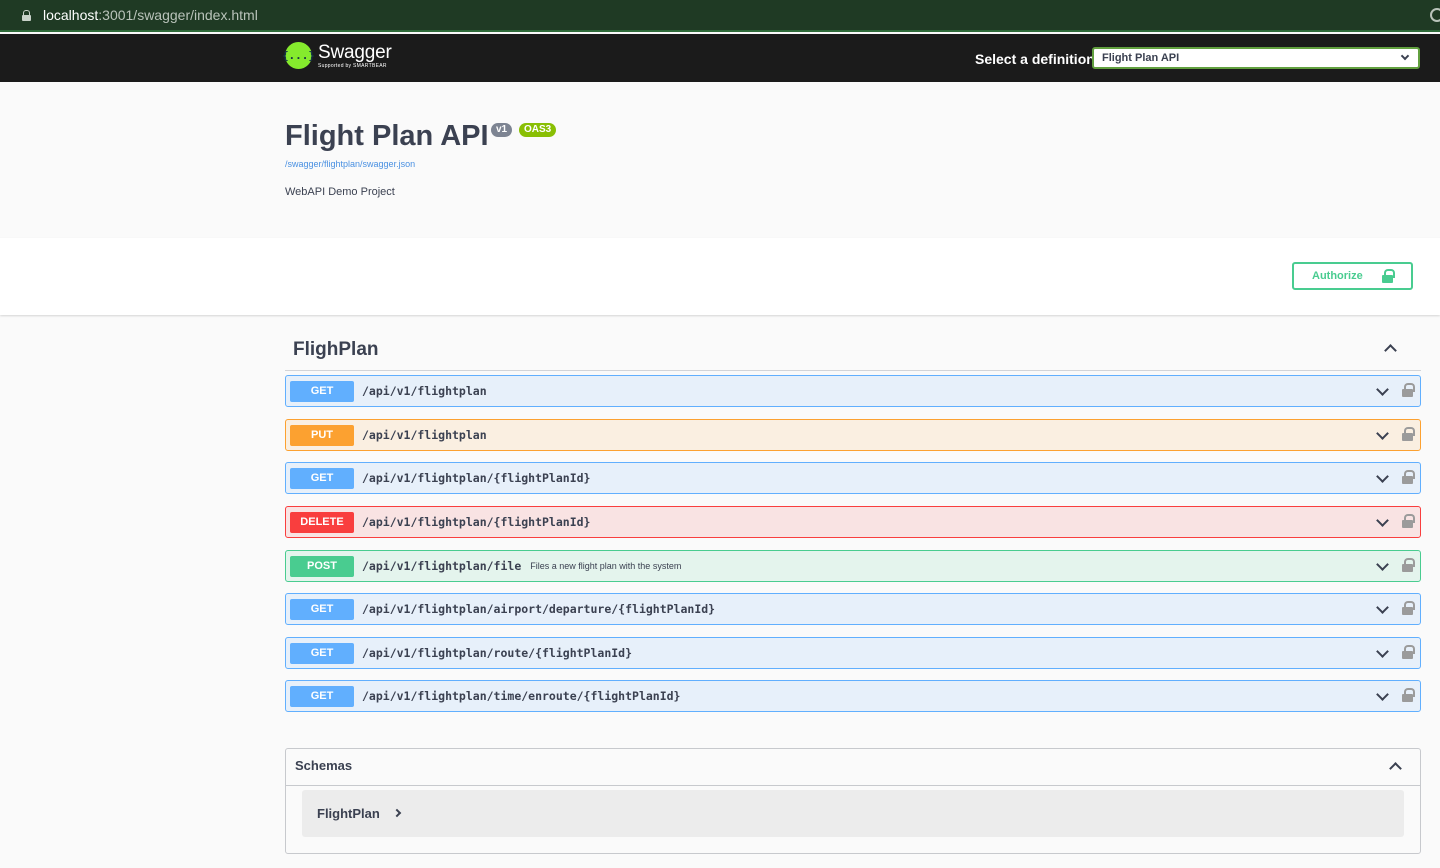  Describe the element at coordinates (720, 276) in the screenshot. I see `scheme-container: Authorize` at that location.